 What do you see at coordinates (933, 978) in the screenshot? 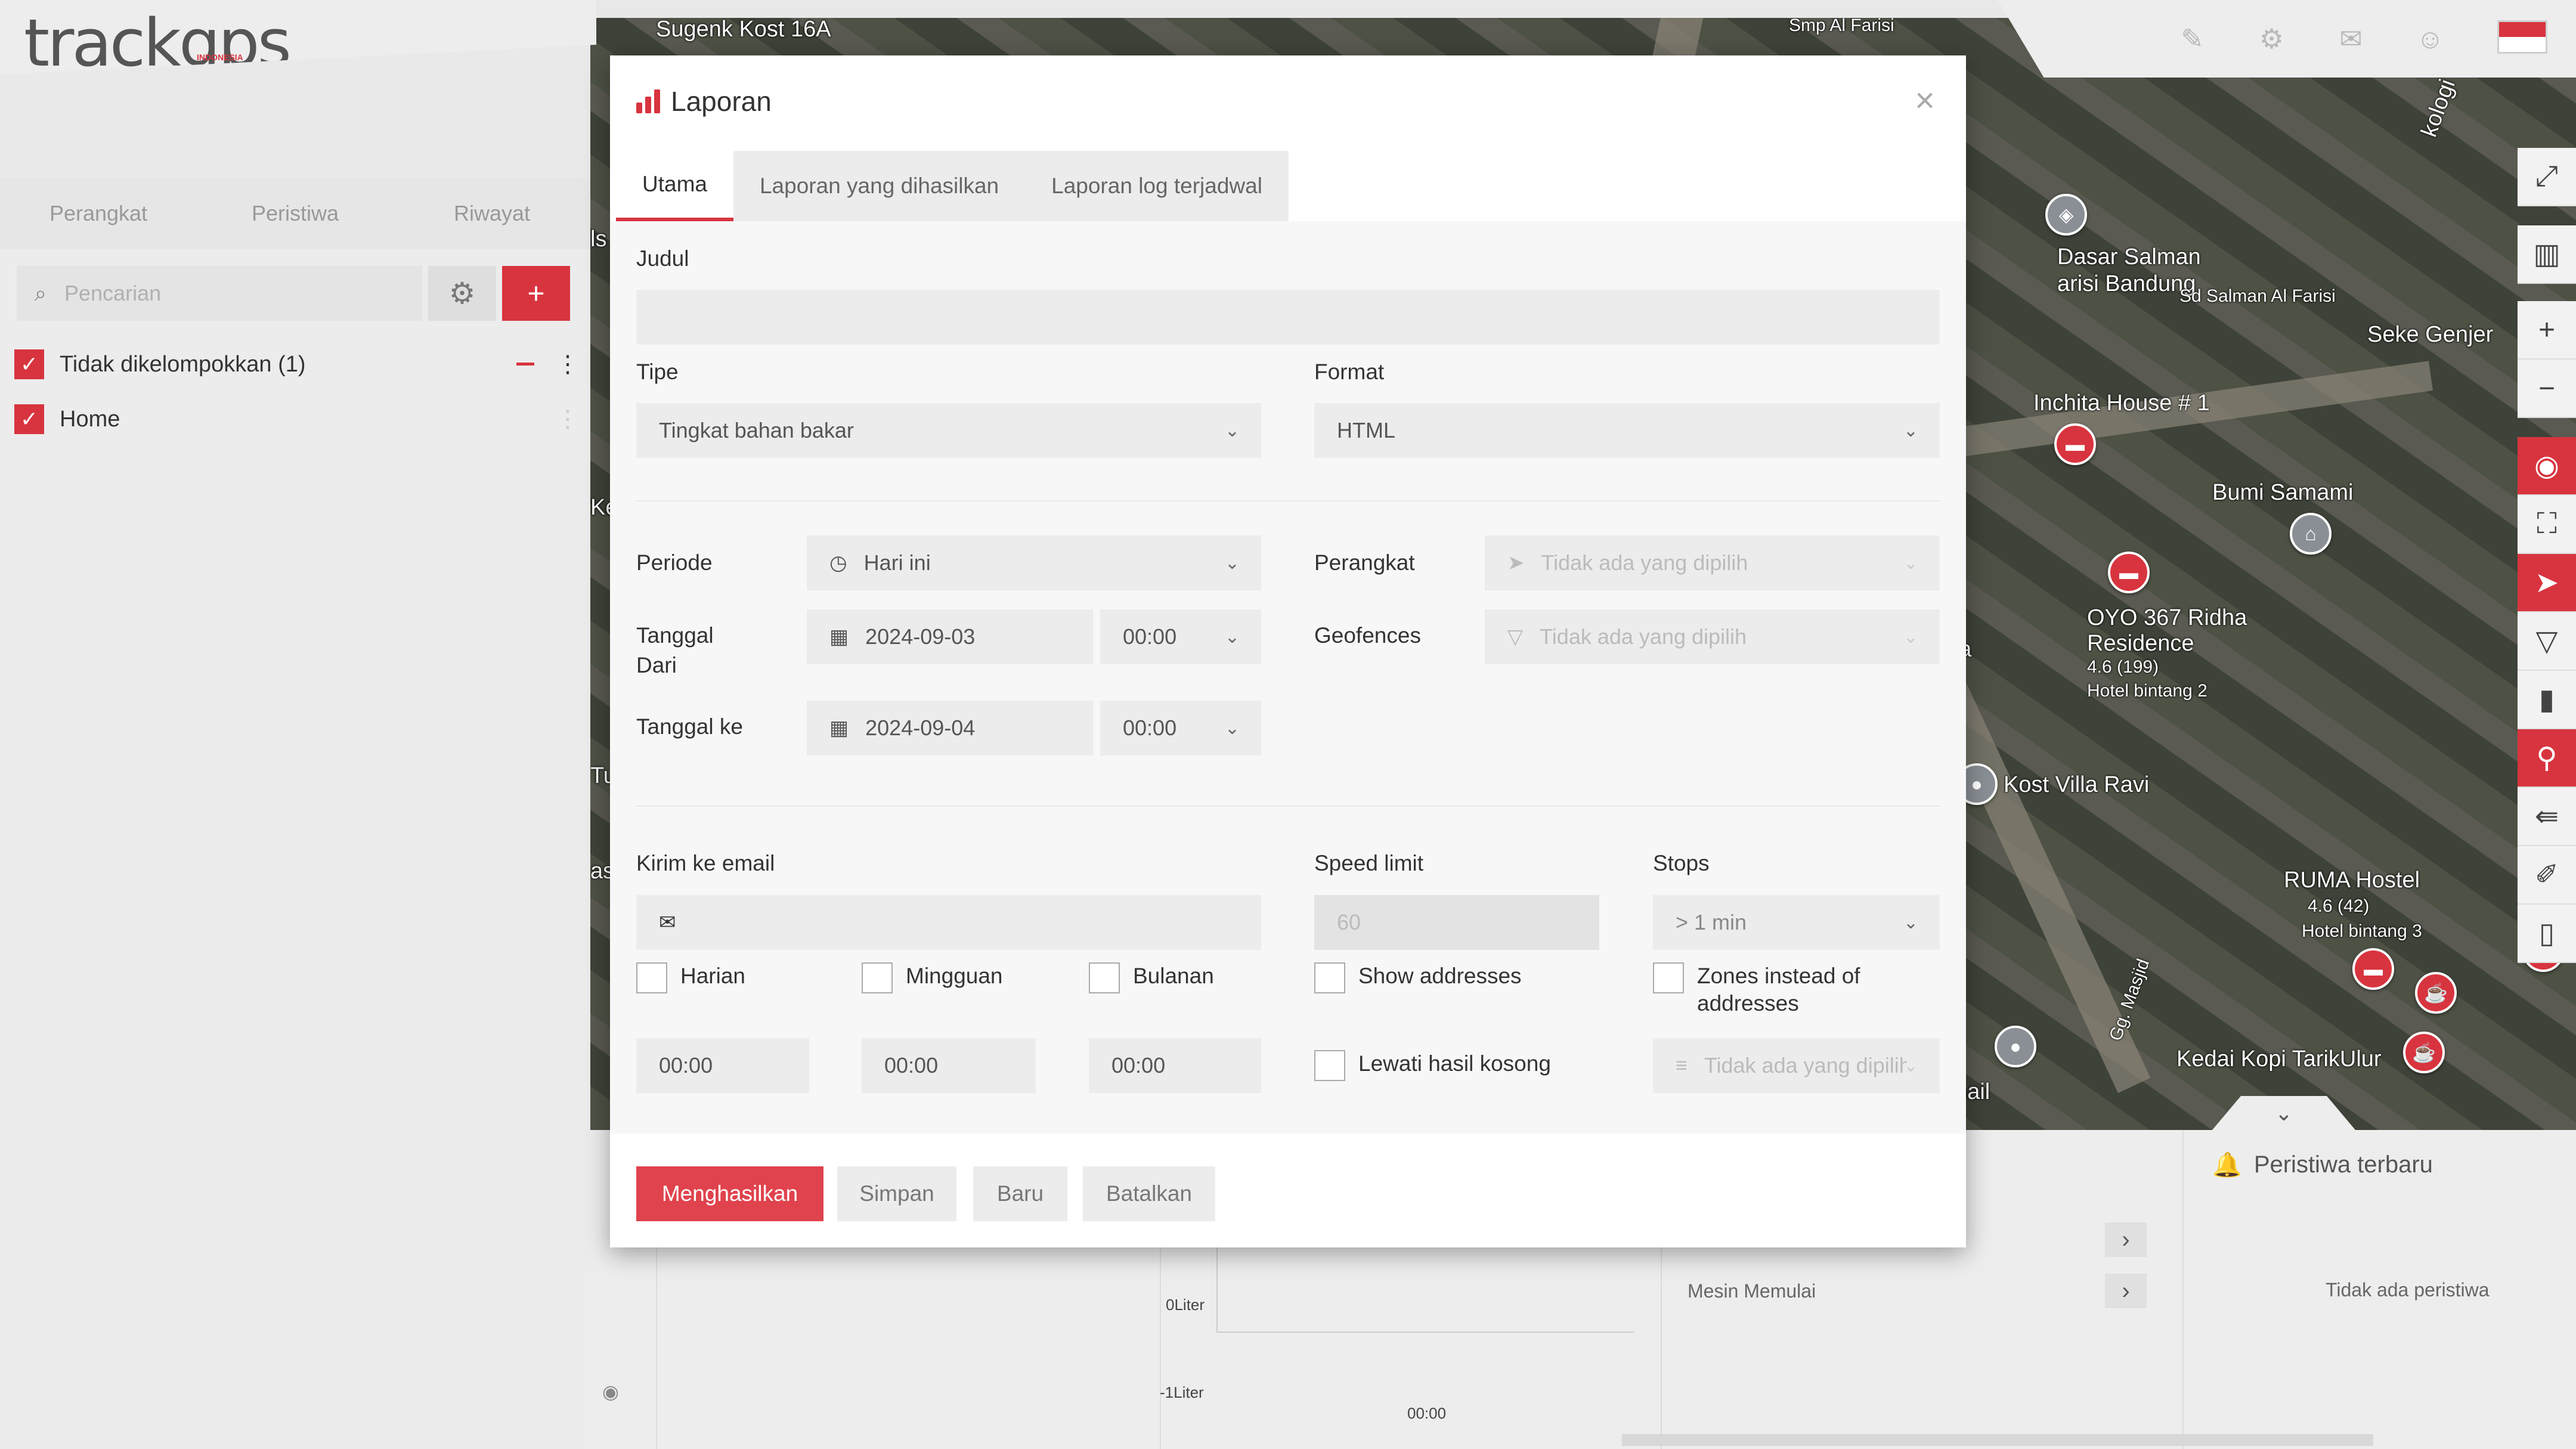
I see `mingguan-checkbox: Mingguan` at bounding box center [933, 978].